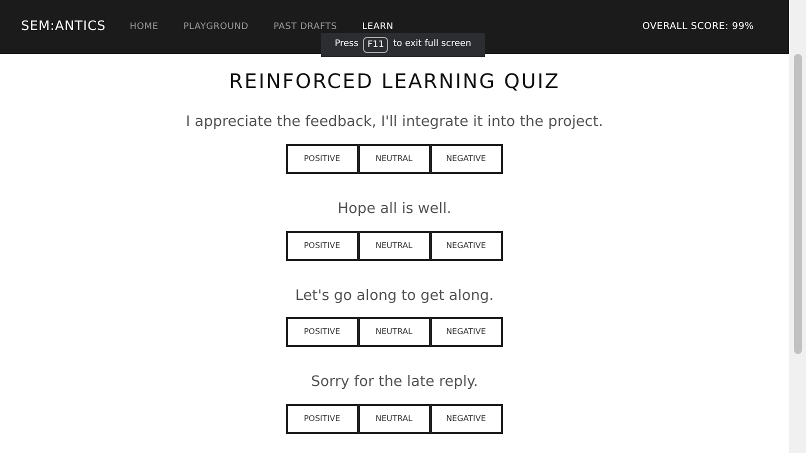 This screenshot has width=806, height=453. What do you see at coordinates (432, 45) in the screenshot?
I see `notice-text: to exit full screen` at bounding box center [432, 45].